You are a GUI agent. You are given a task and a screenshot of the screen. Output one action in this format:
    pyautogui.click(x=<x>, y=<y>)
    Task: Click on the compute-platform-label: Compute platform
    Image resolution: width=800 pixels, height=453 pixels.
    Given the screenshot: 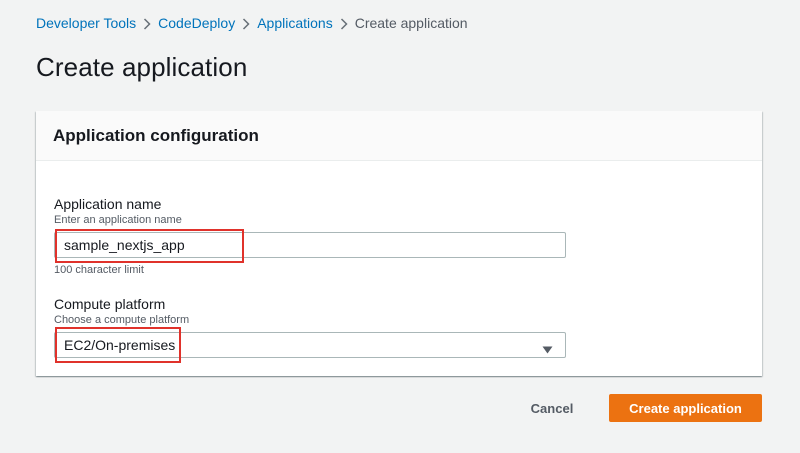 What is the action you would take?
    pyautogui.click(x=110, y=304)
    